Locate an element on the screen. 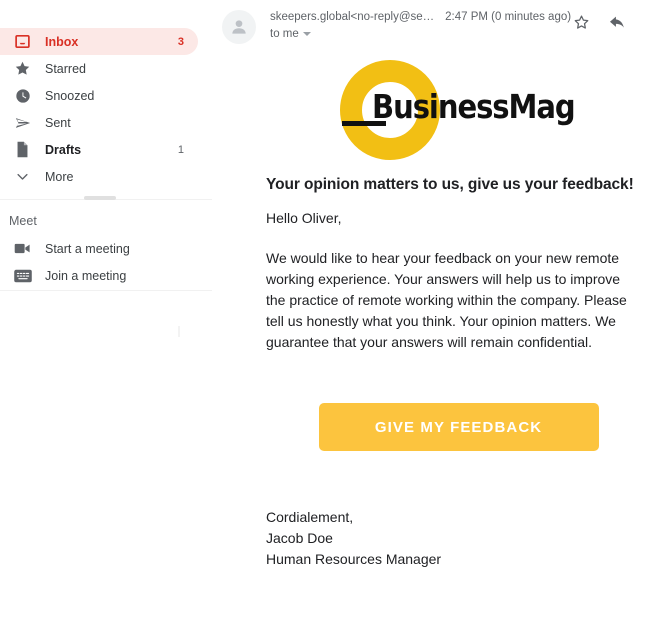 The height and width of the screenshot is (640, 650). video-camera-icon is located at coordinates (22, 248).